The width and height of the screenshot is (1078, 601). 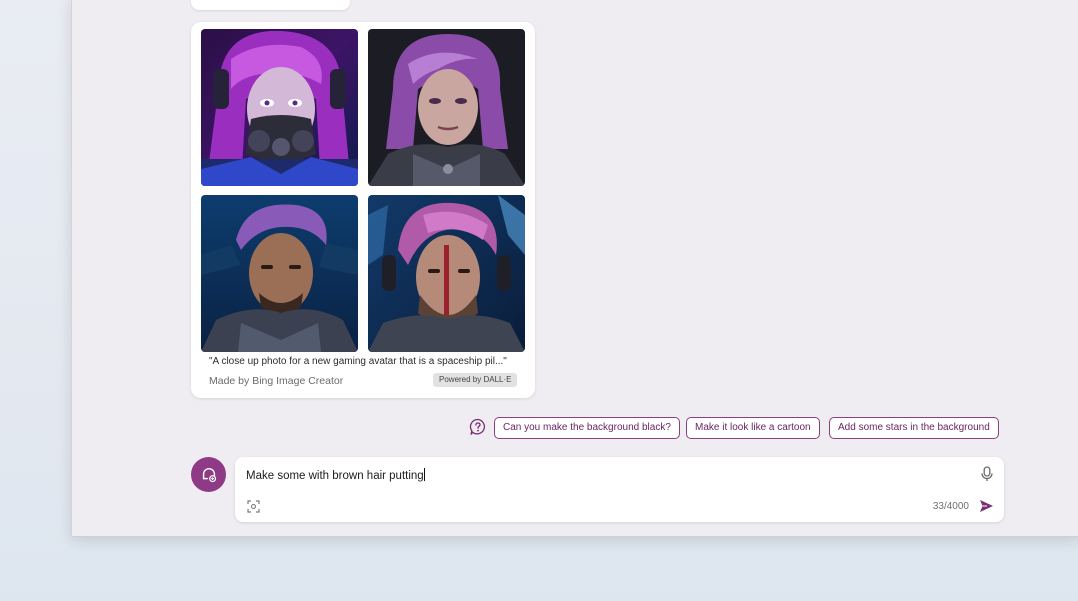 What do you see at coordinates (753, 428) in the screenshot?
I see `suggestion-chip-cartoon: Make it look like a cartoon` at bounding box center [753, 428].